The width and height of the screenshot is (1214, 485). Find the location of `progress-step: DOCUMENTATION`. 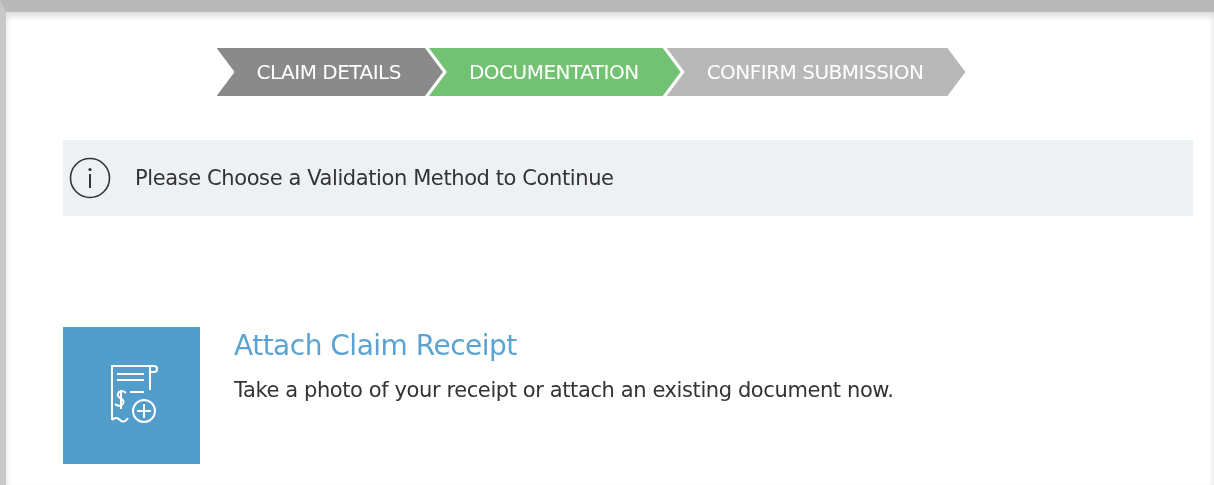

progress-step: DOCUMENTATION is located at coordinates (554, 72).